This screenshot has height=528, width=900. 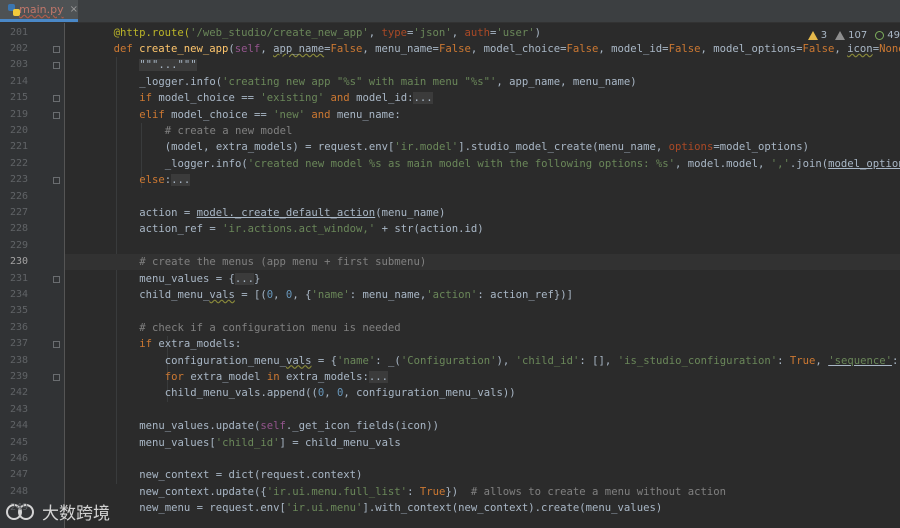 What do you see at coordinates (327, 376) in the screenshot?
I see `code-token: extra_models:` at bounding box center [327, 376].